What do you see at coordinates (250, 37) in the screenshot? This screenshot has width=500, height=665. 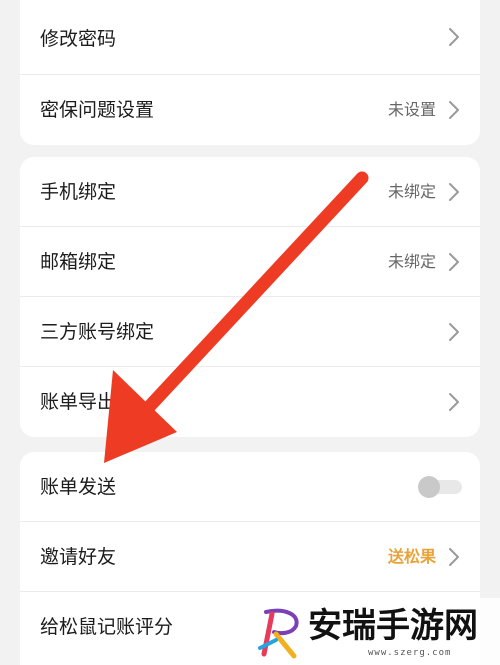 I see `row-change-password: 修改密码` at bounding box center [250, 37].